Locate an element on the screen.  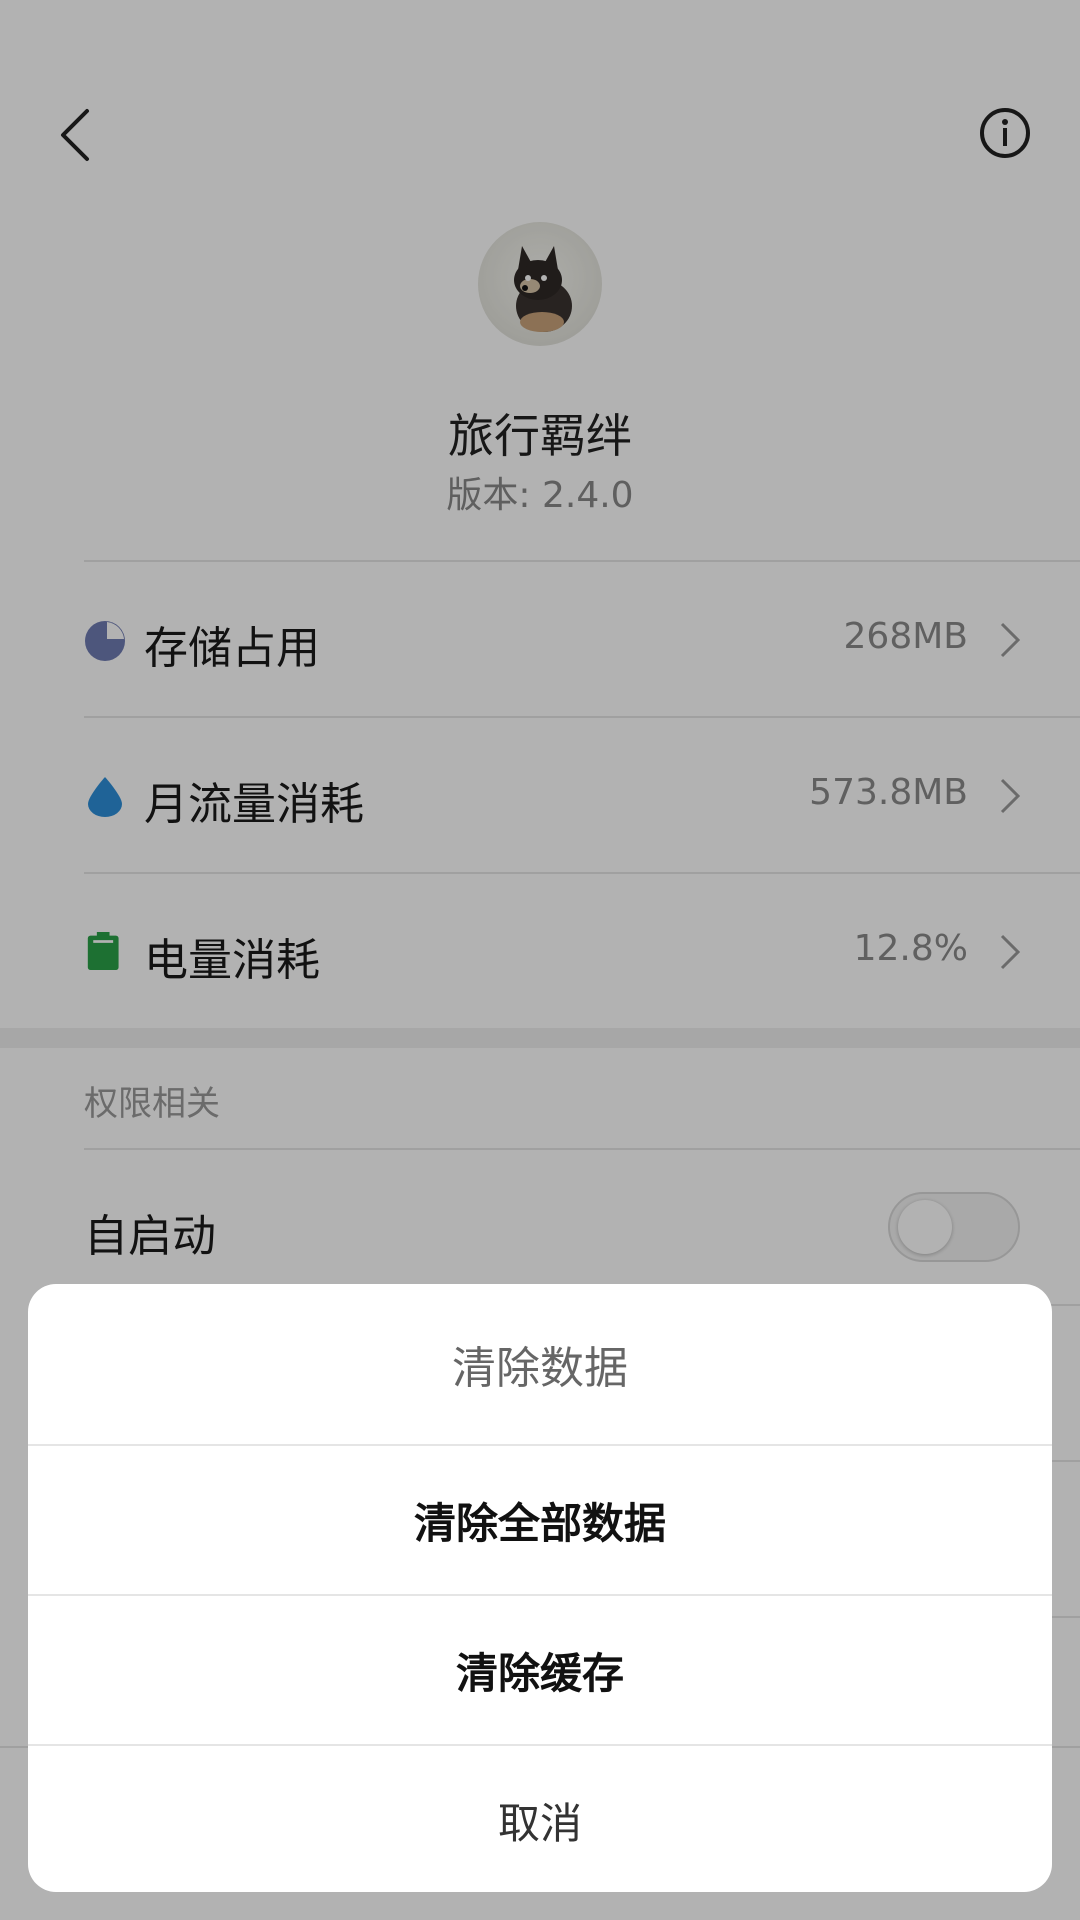
clear-cache-button: 清除缓存 is located at coordinates (540, 1670).